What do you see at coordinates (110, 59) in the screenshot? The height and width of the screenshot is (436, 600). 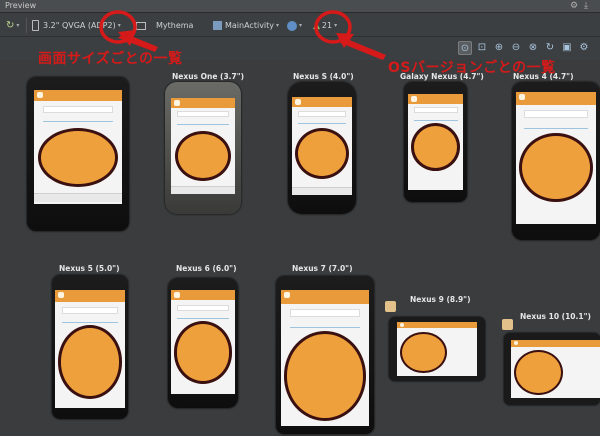 I see `annotation-screen-size: 画面サイズごとの一覧` at bounding box center [110, 59].